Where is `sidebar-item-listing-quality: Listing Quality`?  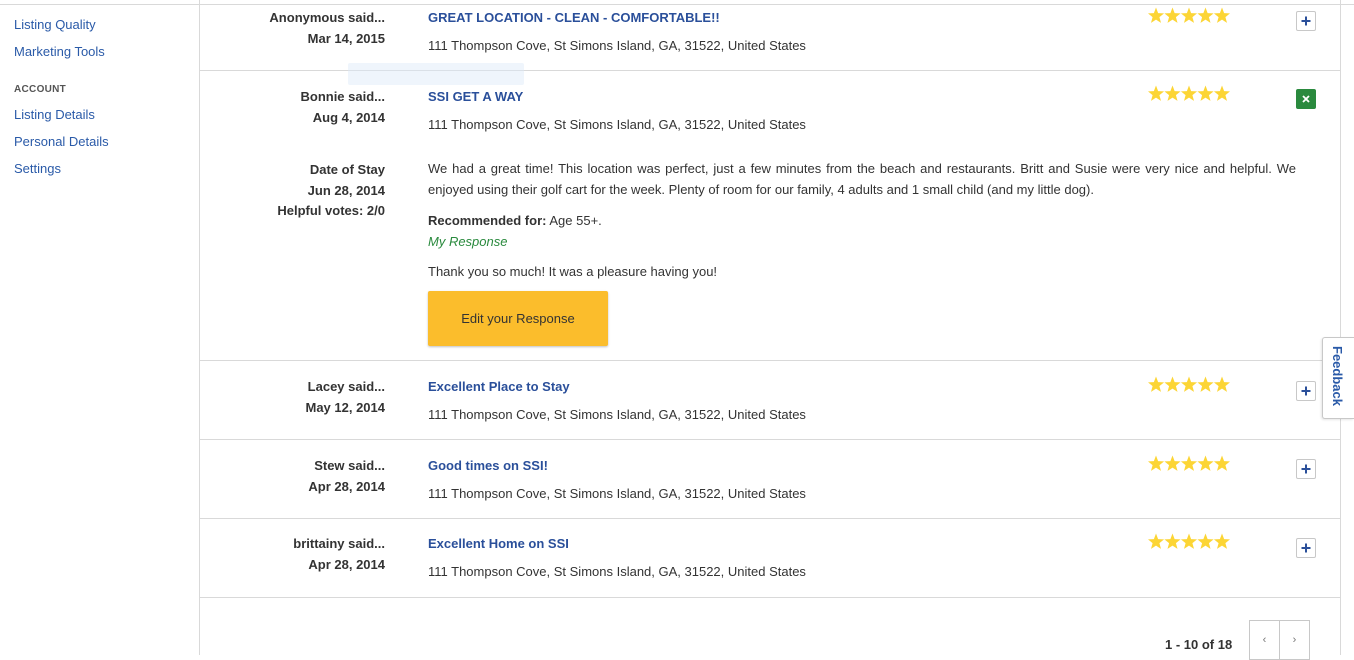
sidebar-item-listing-quality: Listing Quality is located at coordinates (55, 24).